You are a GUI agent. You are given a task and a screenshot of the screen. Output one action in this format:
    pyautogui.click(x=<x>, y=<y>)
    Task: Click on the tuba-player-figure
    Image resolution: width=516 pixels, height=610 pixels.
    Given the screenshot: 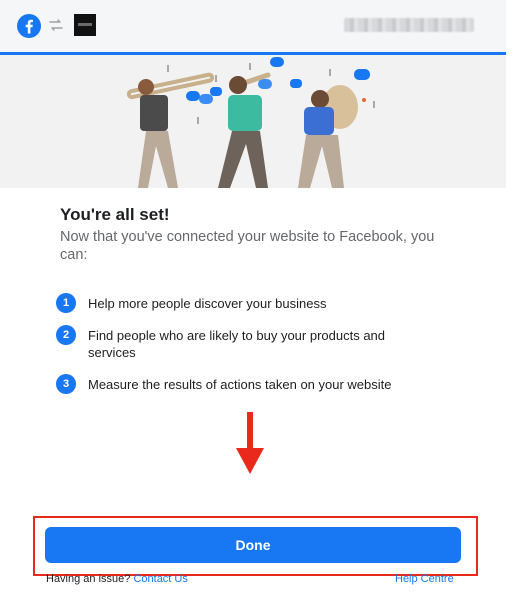 What is the action you would take?
    pyautogui.click(x=328, y=136)
    